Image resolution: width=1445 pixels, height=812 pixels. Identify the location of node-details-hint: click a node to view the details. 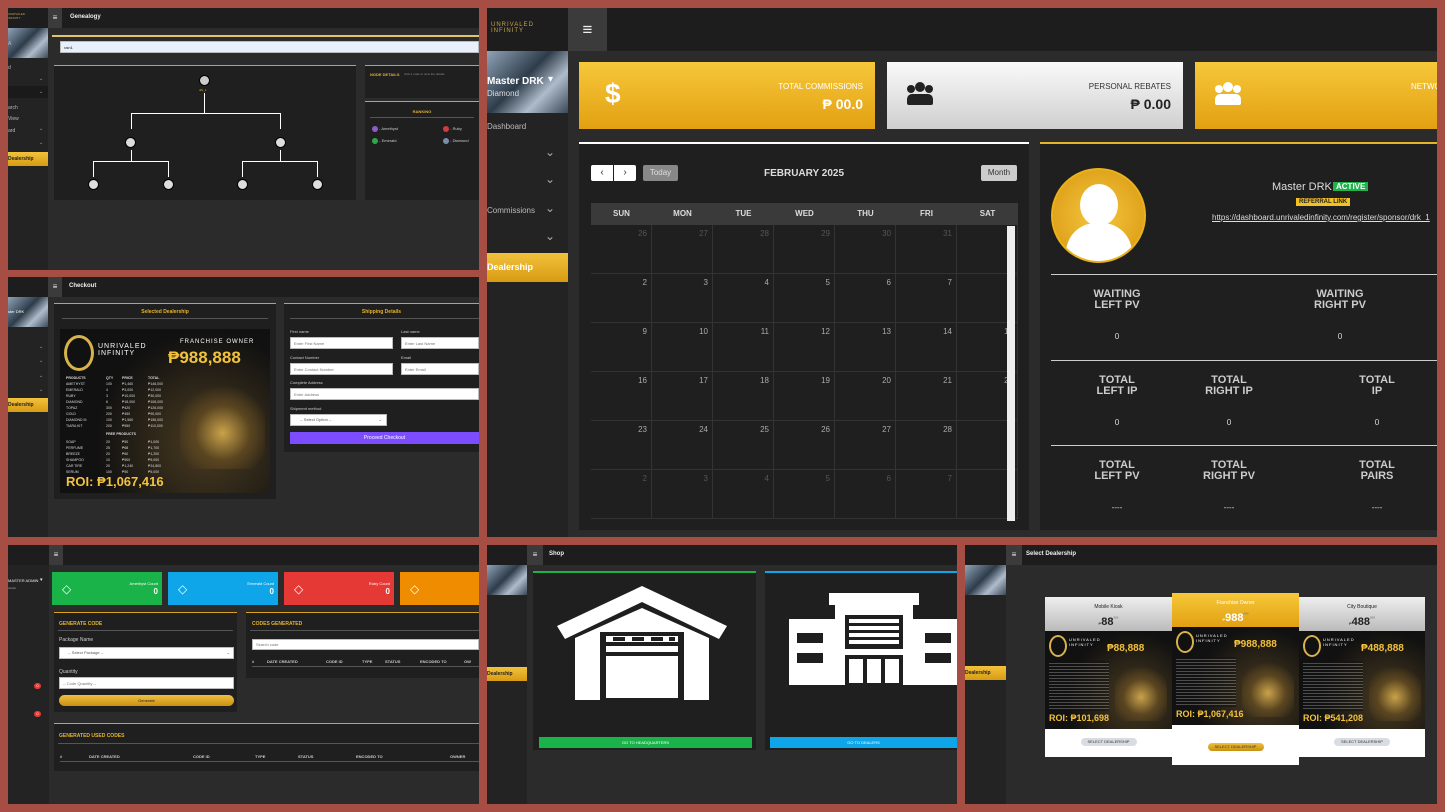
(424, 74).